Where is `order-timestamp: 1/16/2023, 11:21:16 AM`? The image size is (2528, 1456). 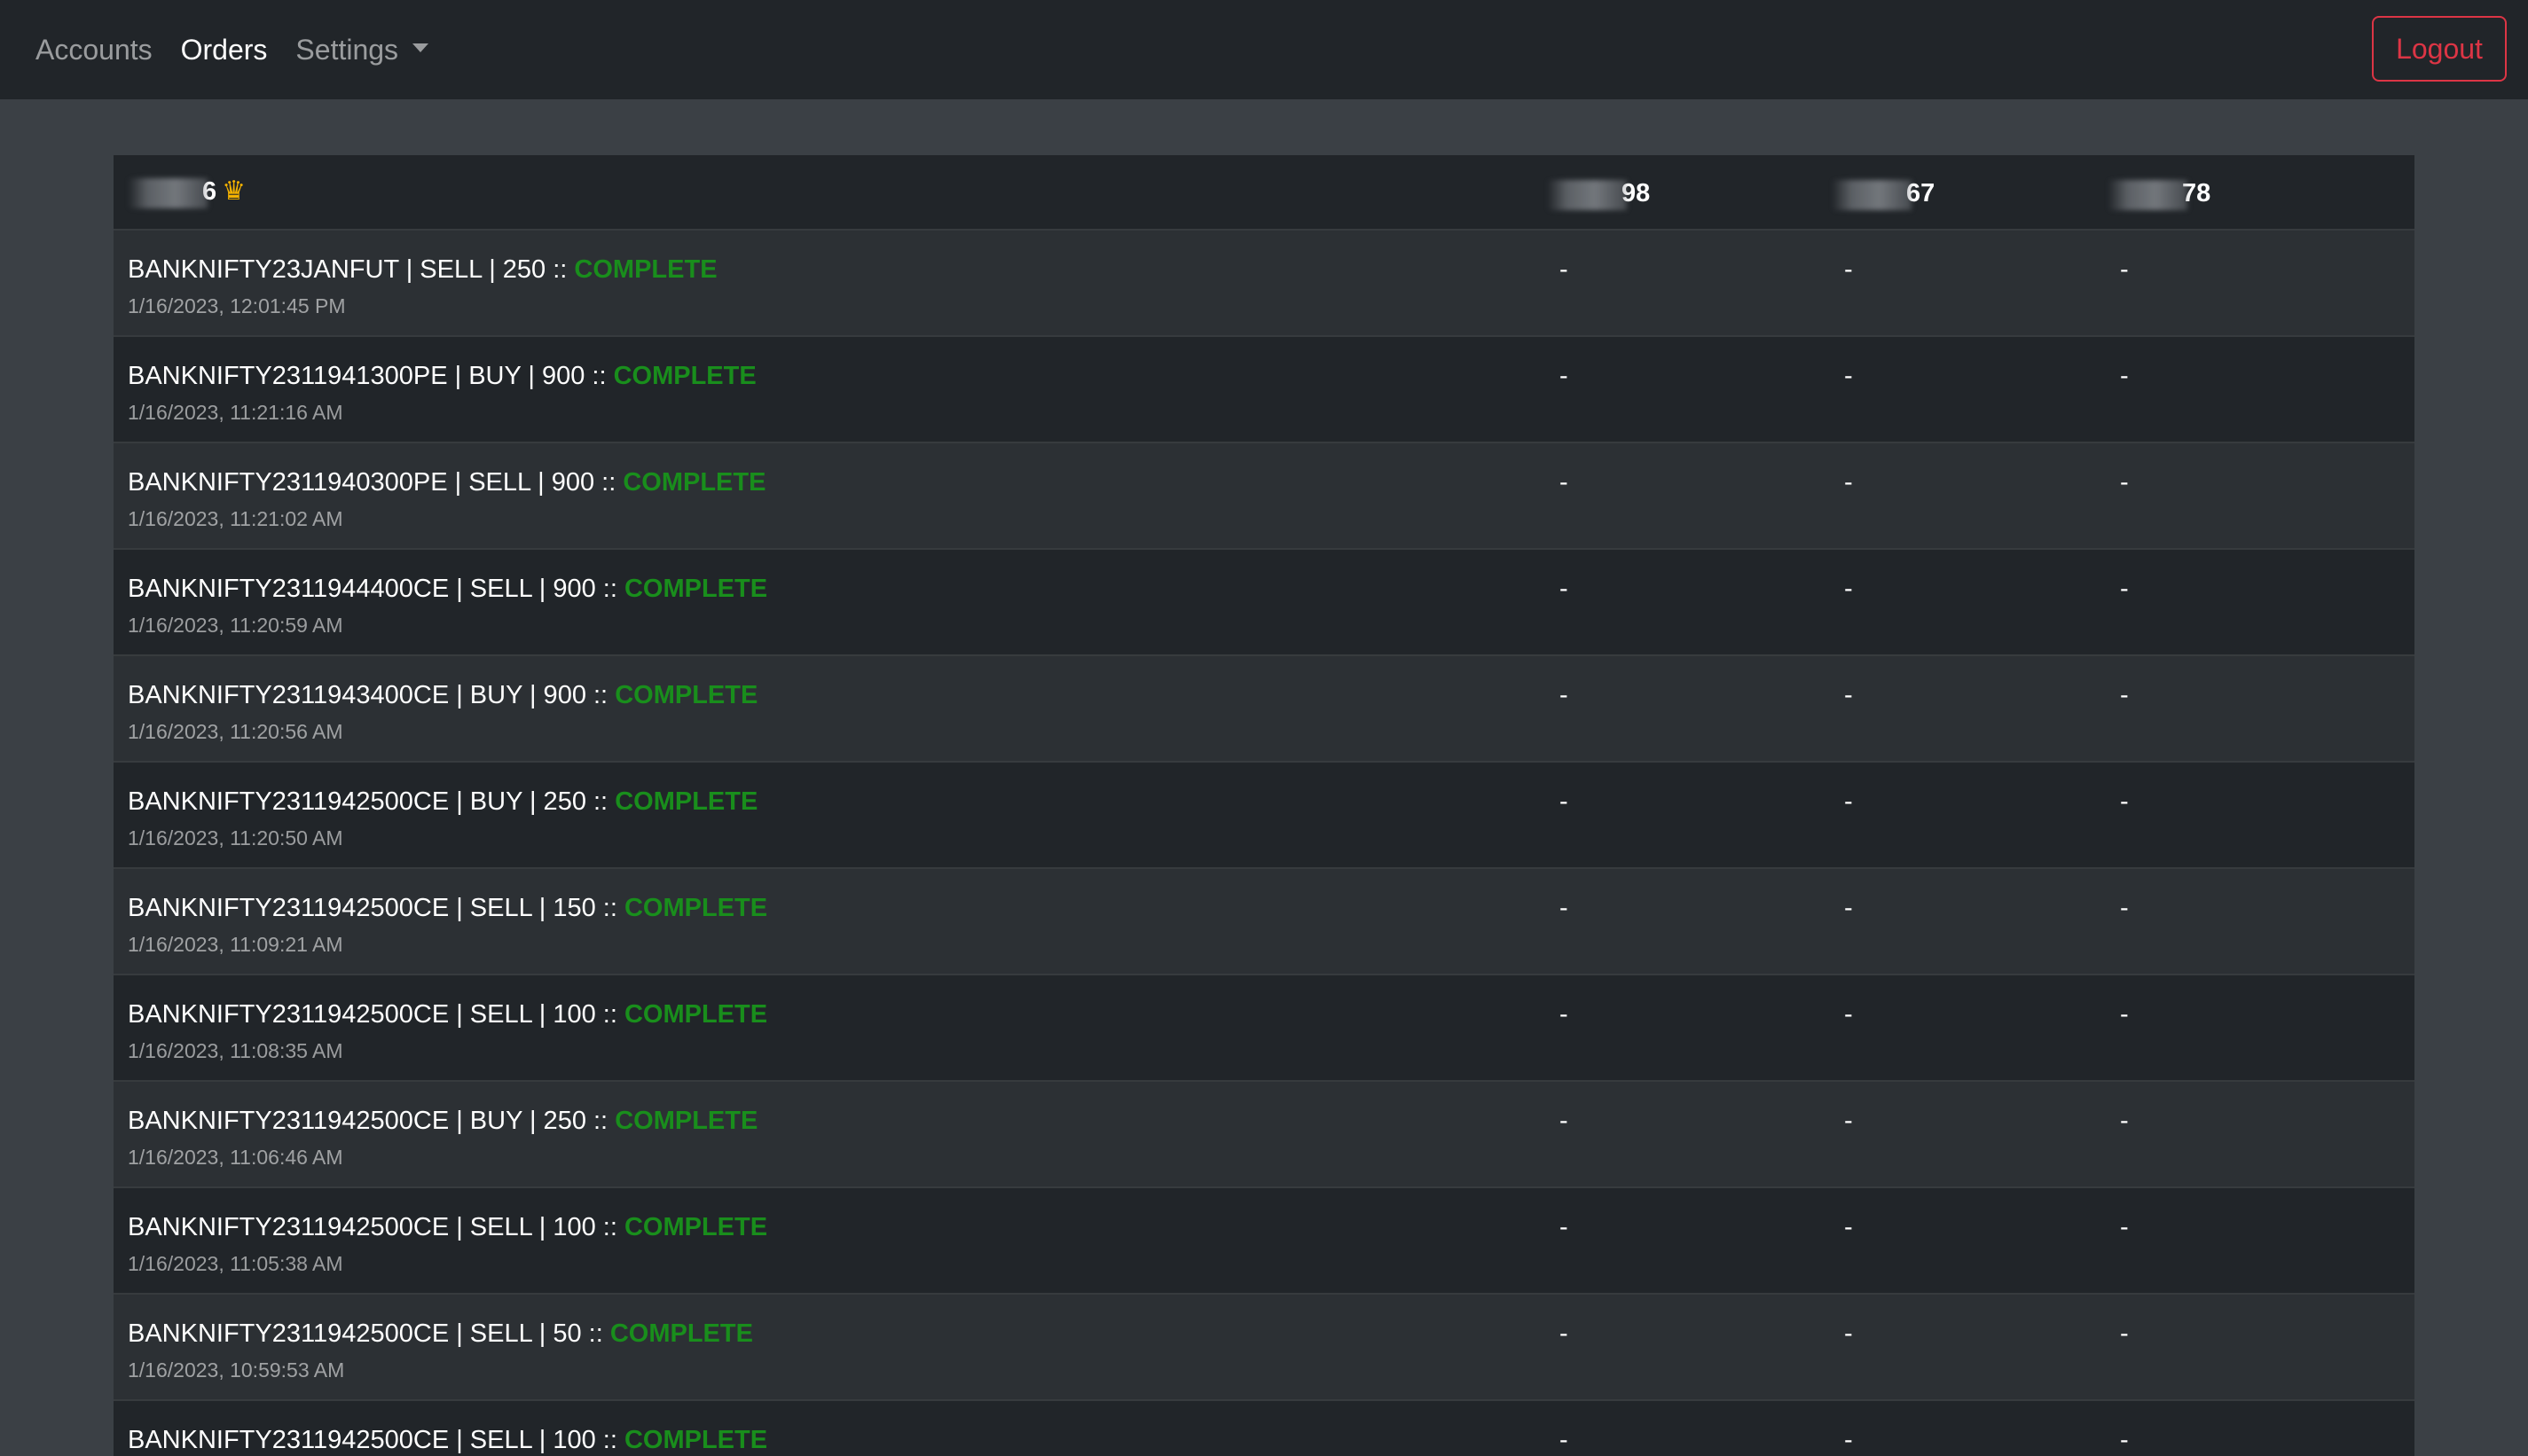 order-timestamp: 1/16/2023, 11:21:16 AM is located at coordinates (235, 412).